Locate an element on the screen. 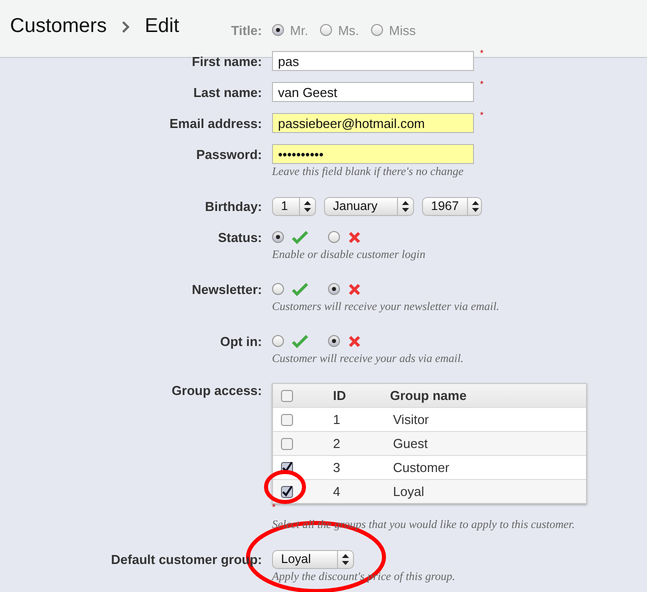 This screenshot has height=592, width=647. field-label: Email address: is located at coordinates (216, 123).